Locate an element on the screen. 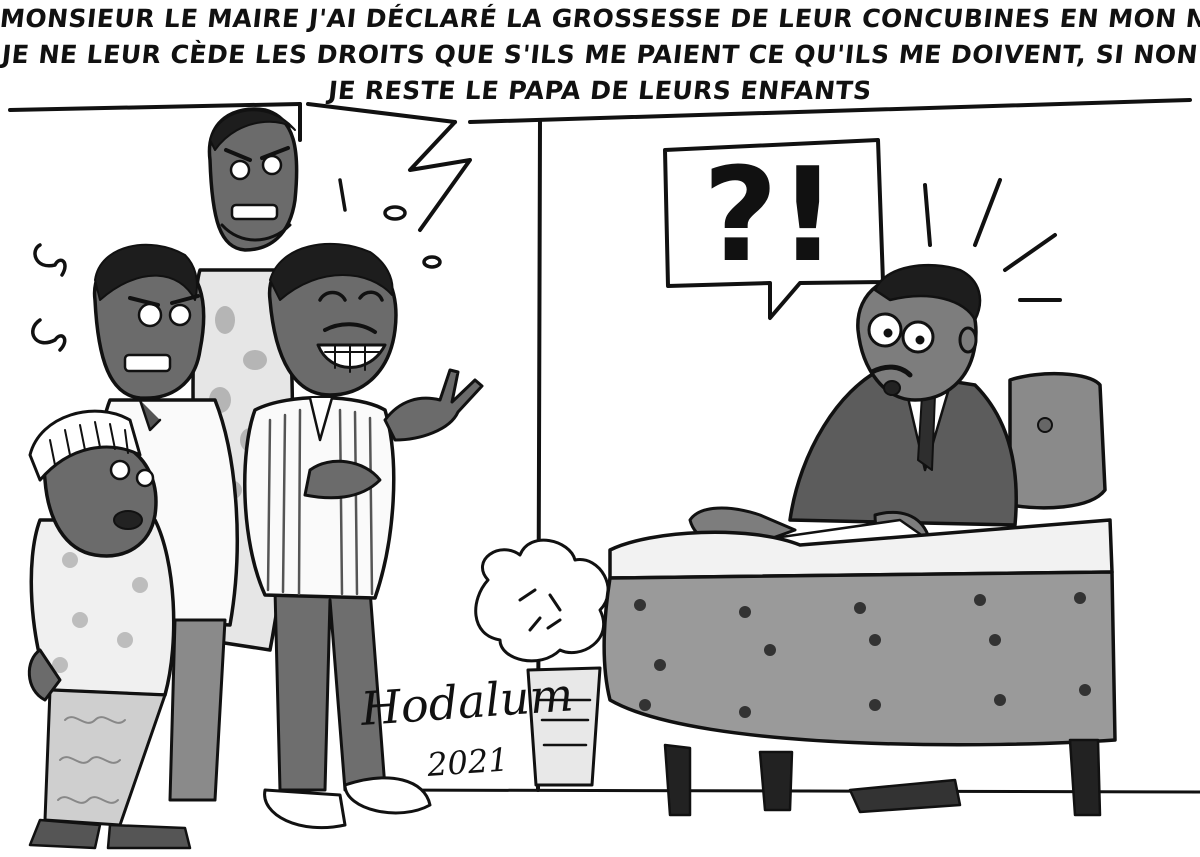 Image resolution: width=1200 pixels, height=857 pixels. office-chair is located at coordinates (1057, 440).